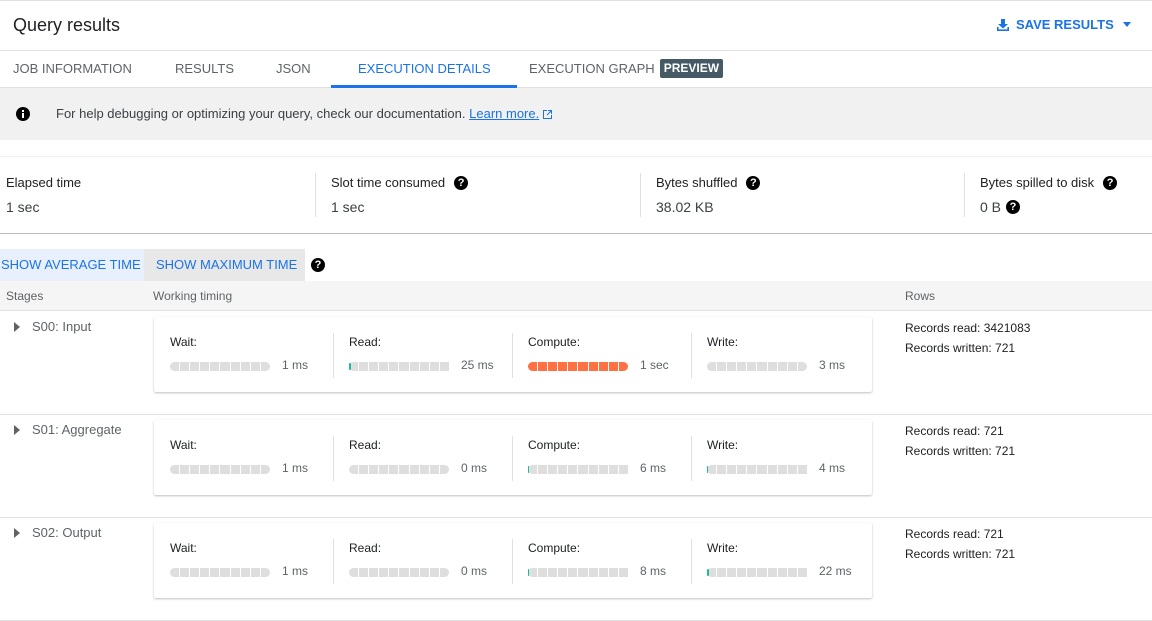 This screenshot has height=621, width=1152. What do you see at coordinates (685, 207) in the screenshot?
I see `metric-value: 38.02 KB` at bounding box center [685, 207].